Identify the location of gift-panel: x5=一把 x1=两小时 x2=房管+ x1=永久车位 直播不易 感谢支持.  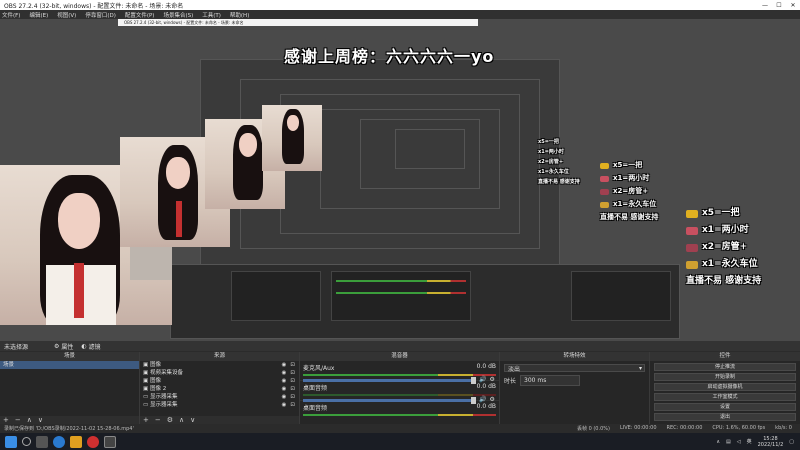
(723, 247).